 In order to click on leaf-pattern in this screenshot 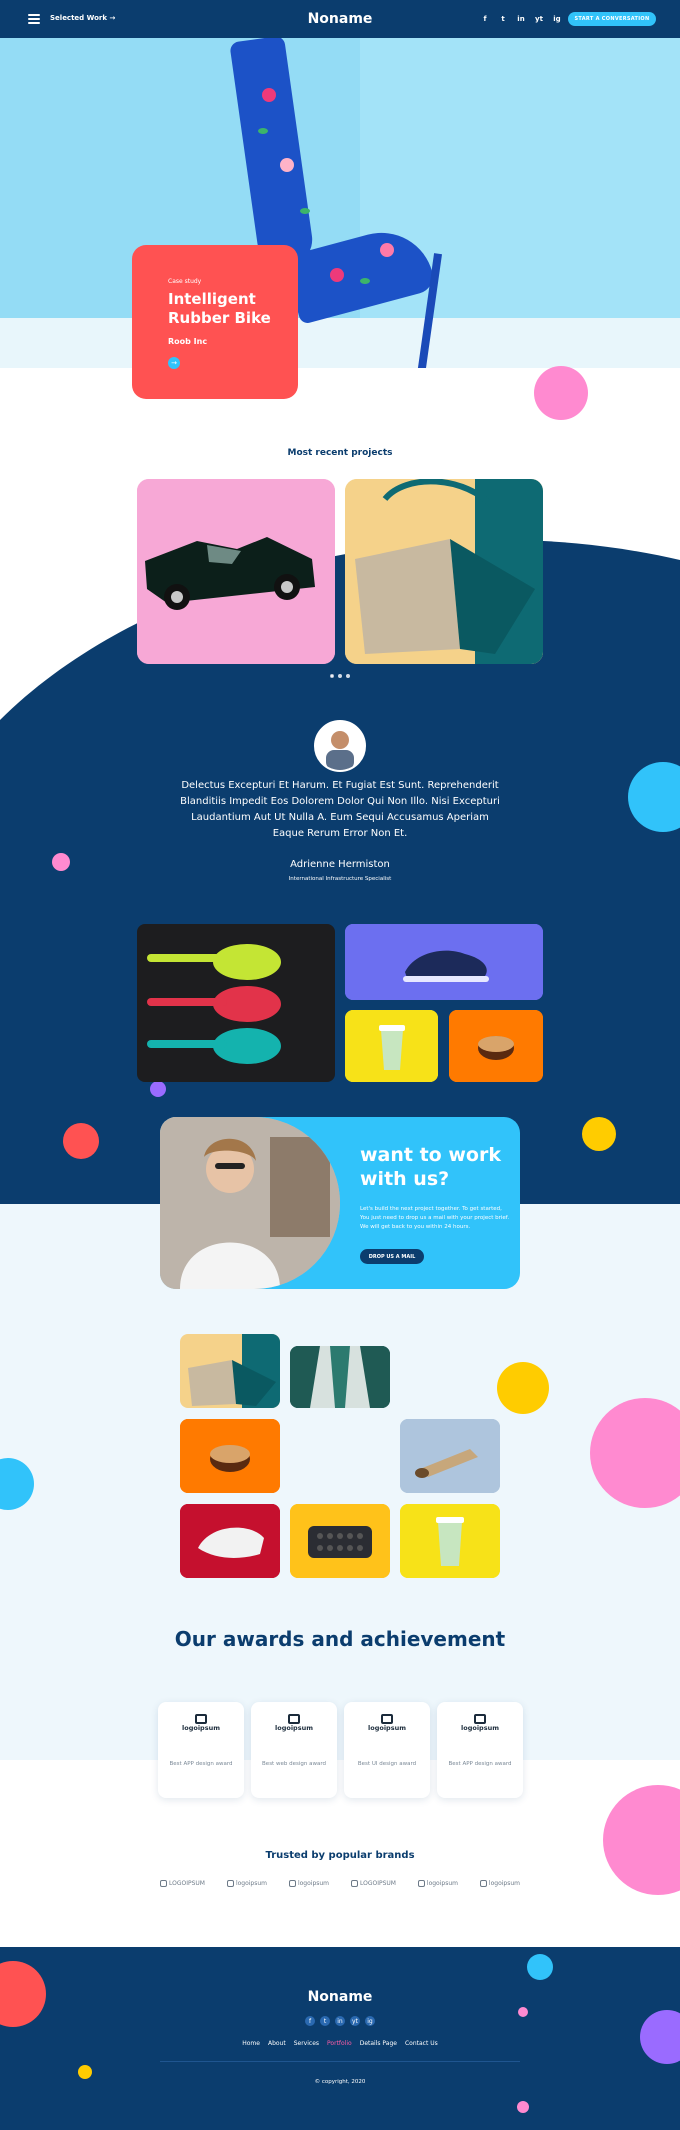, I will do `click(305, 211)`.